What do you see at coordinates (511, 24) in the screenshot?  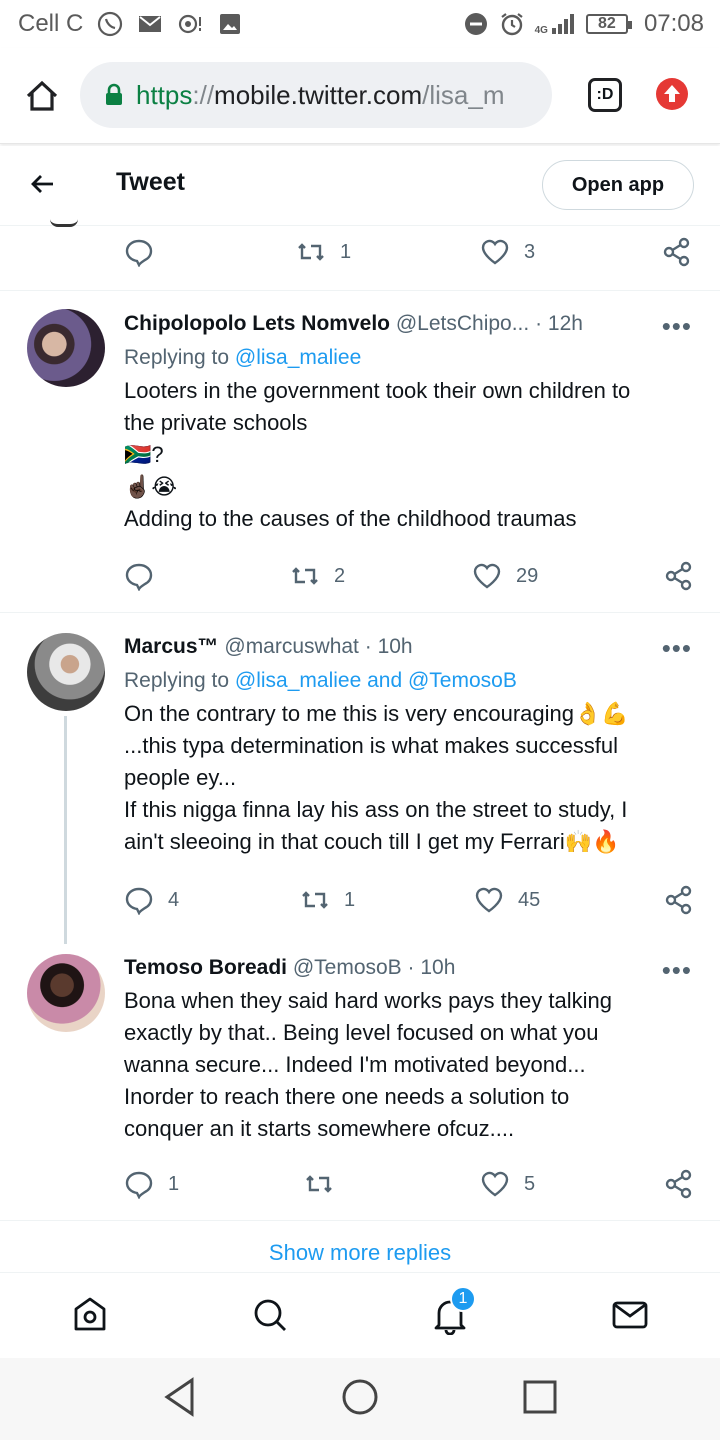 I see `alarm-icon` at bounding box center [511, 24].